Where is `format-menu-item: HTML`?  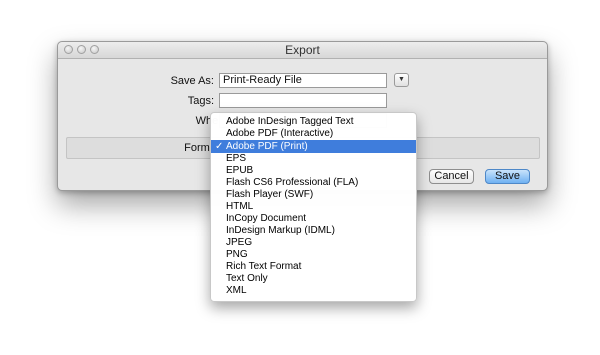
format-menu-item: HTML is located at coordinates (313, 207).